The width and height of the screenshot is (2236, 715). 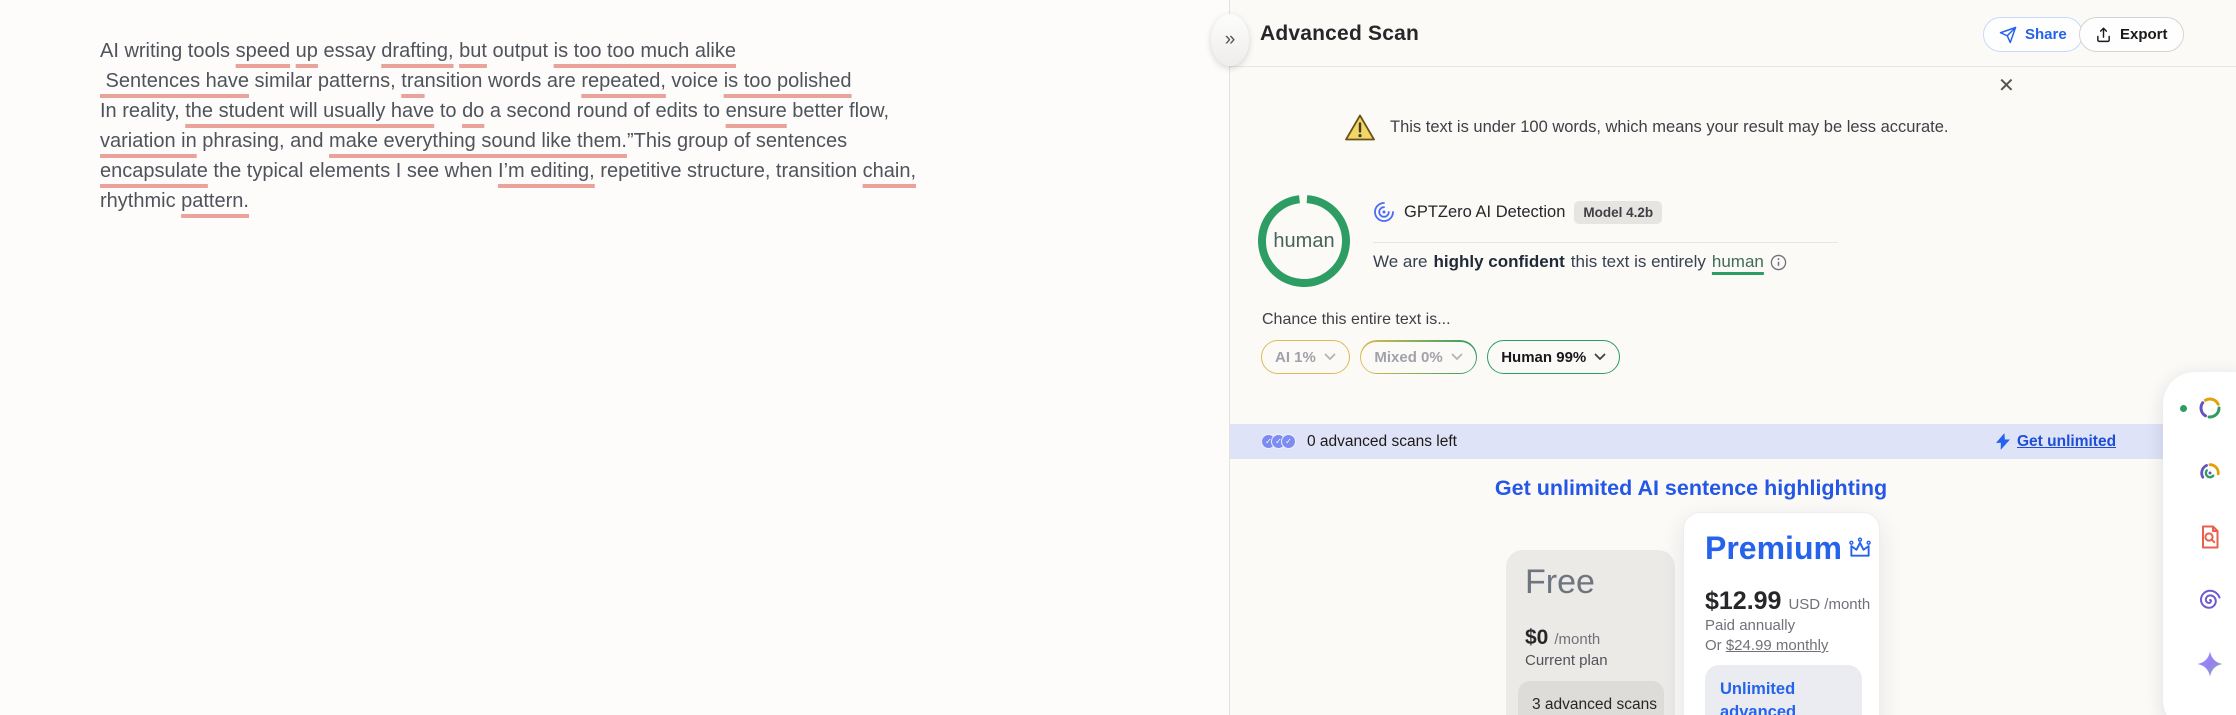 I want to click on upsell-heading: Get unlimited AI sentence highlighting, so click(x=1691, y=488).